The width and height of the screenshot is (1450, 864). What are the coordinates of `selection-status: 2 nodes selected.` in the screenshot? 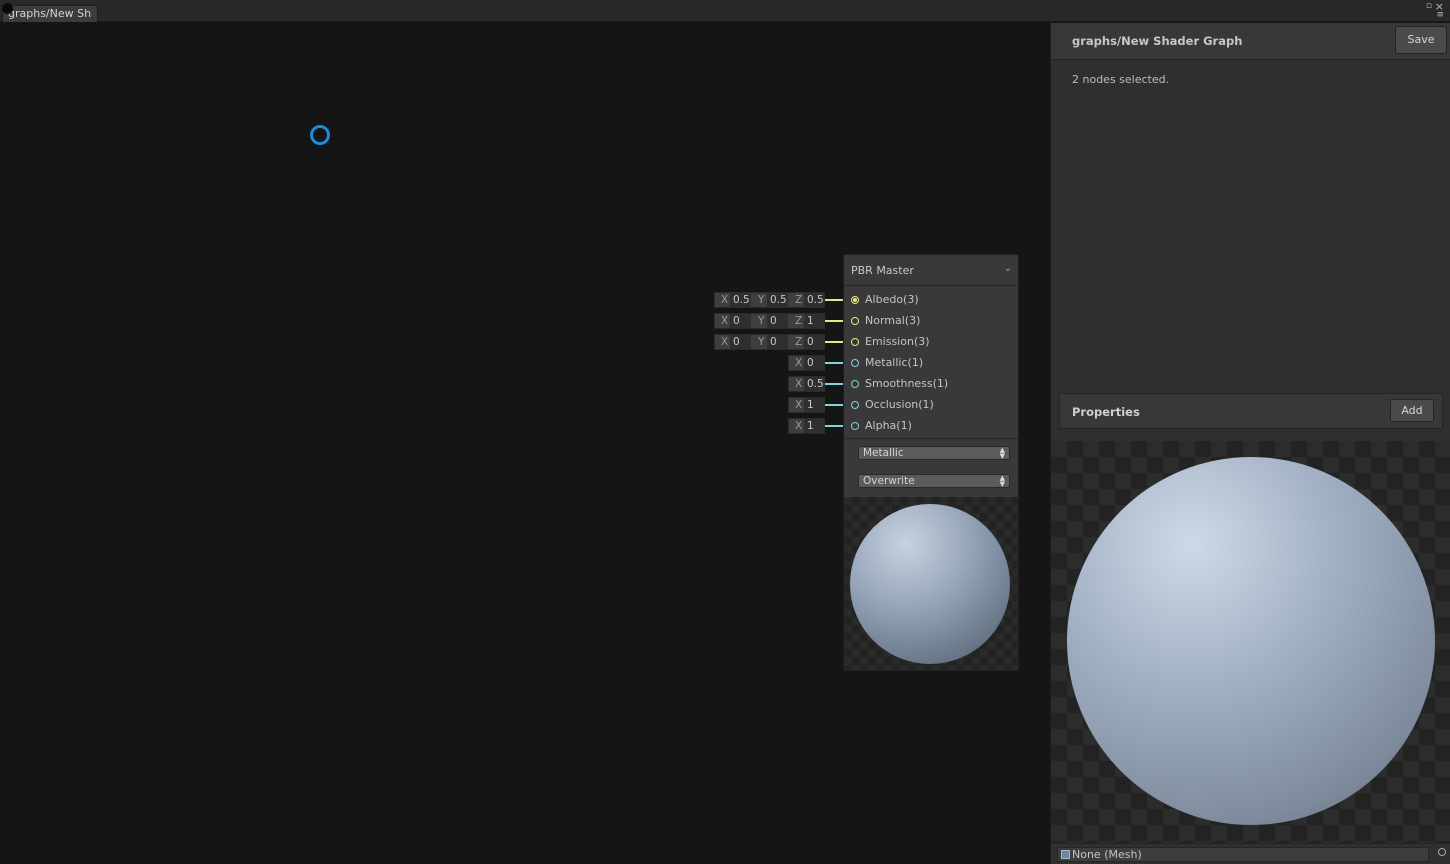 It's located at (1121, 79).